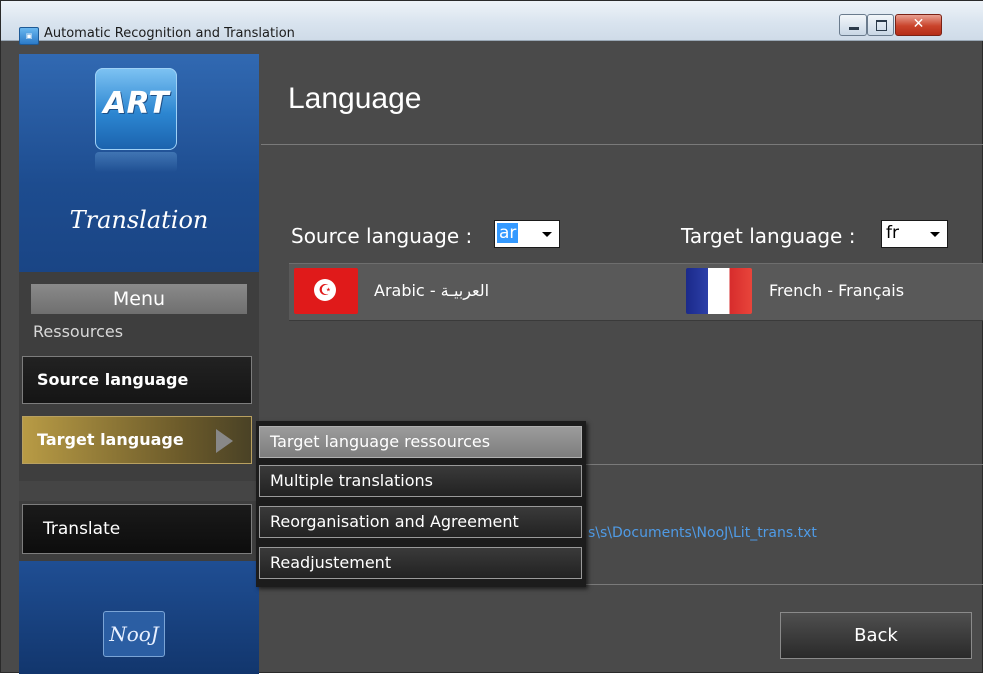 The width and height of the screenshot is (983, 674). What do you see at coordinates (355, 98) in the screenshot?
I see `page-title: Language` at bounding box center [355, 98].